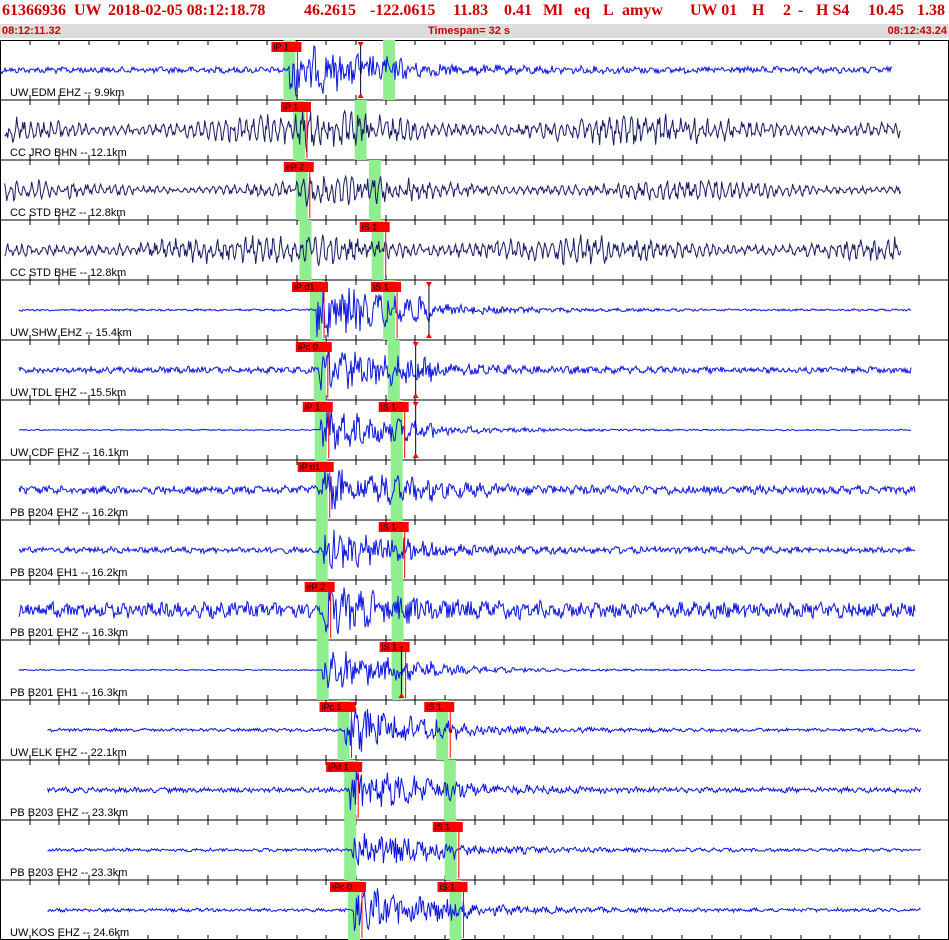 The width and height of the screenshot is (949, 940). Describe the element at coordinates (338, 767) in the screenshot. I see `p-pick-flag-text: iPd 1` at that location.